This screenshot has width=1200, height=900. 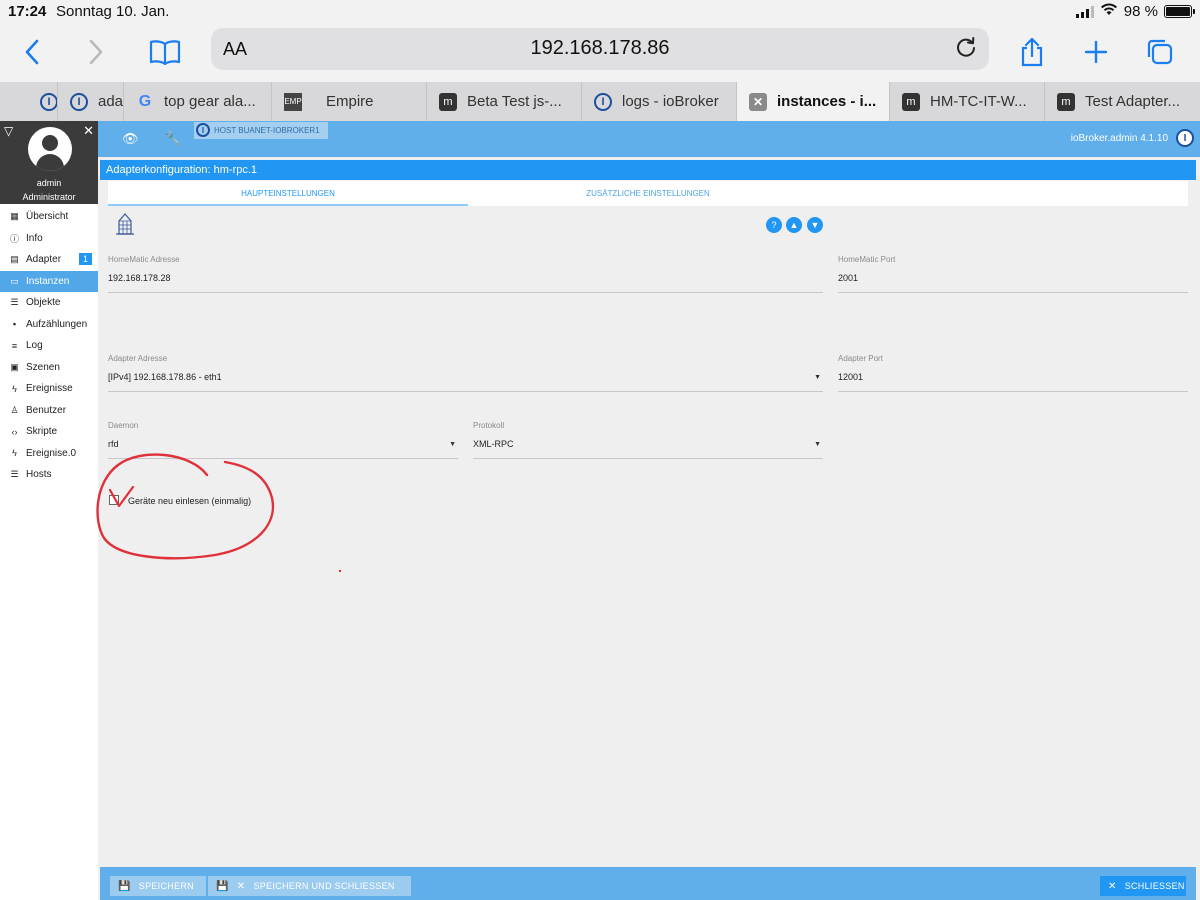 What do you see at coordinates (91, 101) in the screenshot?
I see `browser-tab: I ada` at bounding box center [91, 101].